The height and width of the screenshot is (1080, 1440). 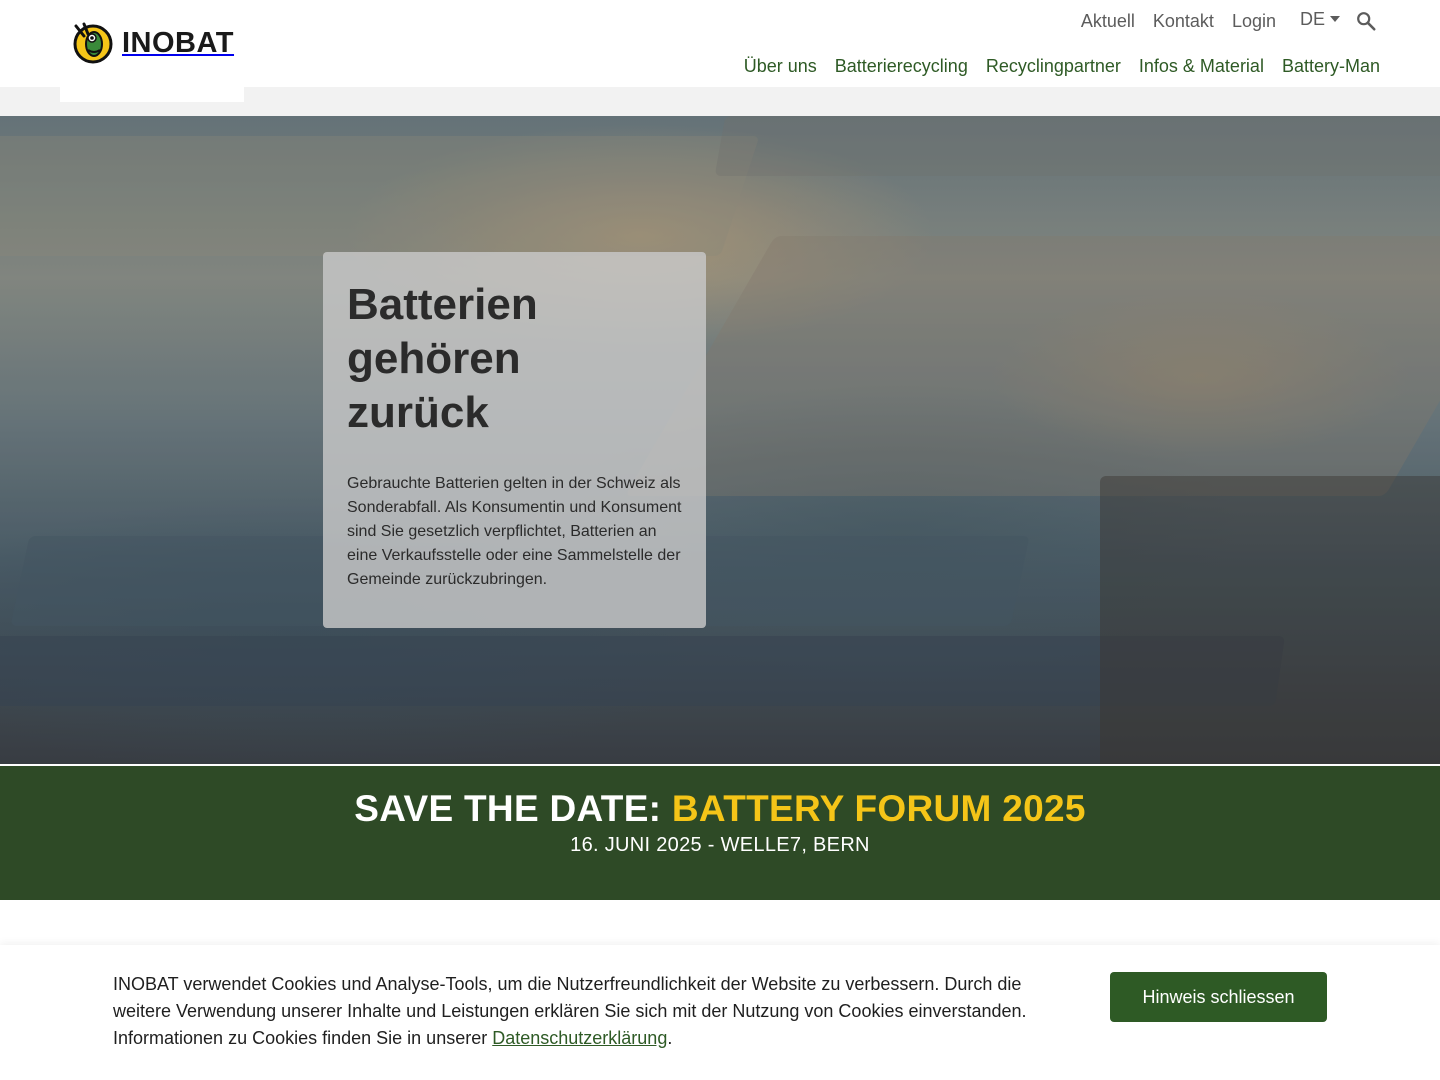 I want to click on nav-item-battery-man: Battery-Man, so click(x=1331, y=66).